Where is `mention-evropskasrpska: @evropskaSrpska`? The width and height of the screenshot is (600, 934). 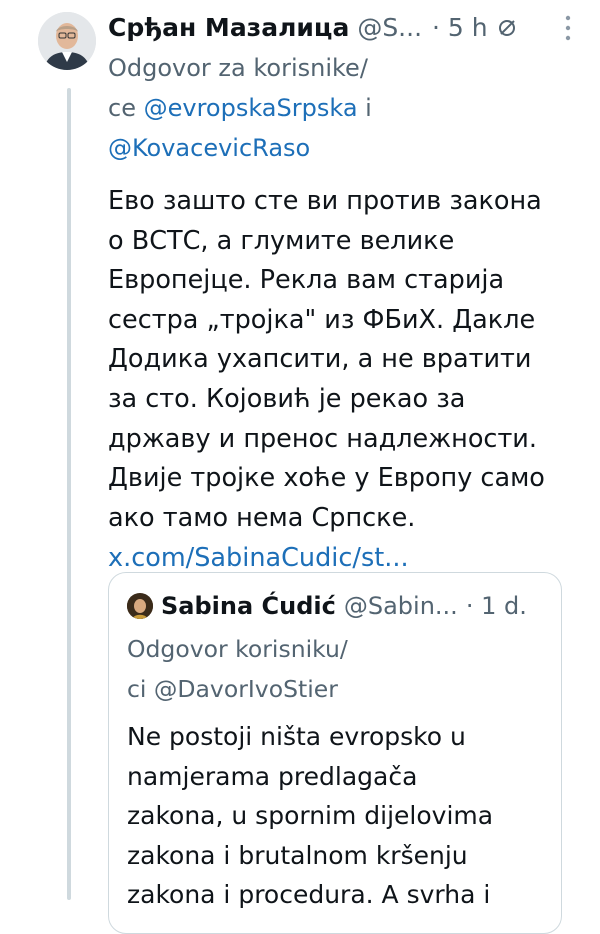
mention-evropskasrpska: @evropskaSrpska is located at coordinates (251, 108).